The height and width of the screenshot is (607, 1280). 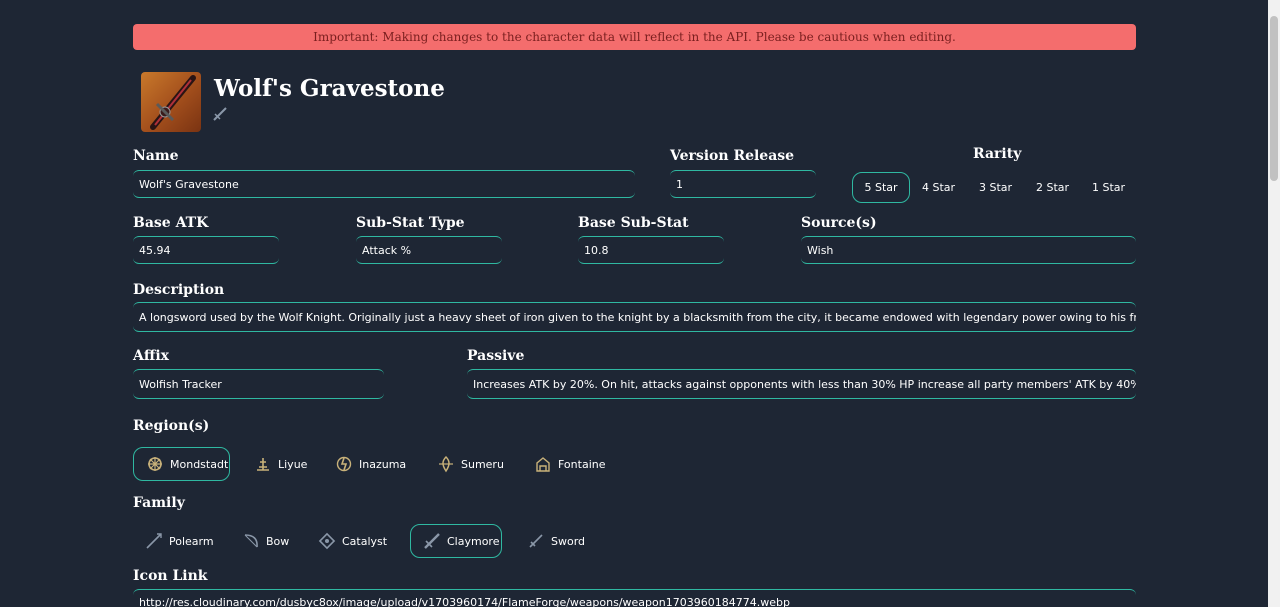 I want to click on region-inazuma: Inazuma, so click(x=370, y=464).